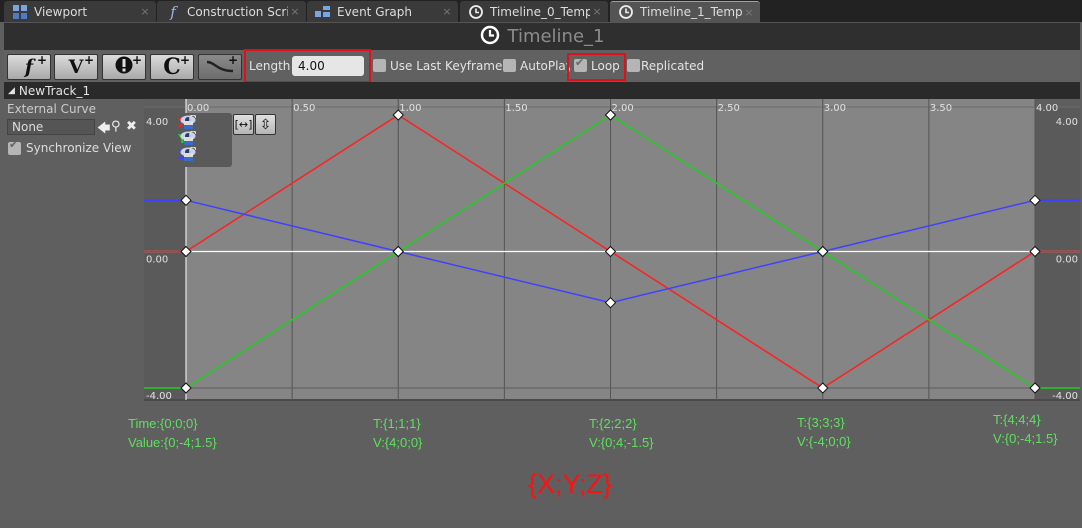  I want to click on clear-x-icon: ✖, so click(131, 126).